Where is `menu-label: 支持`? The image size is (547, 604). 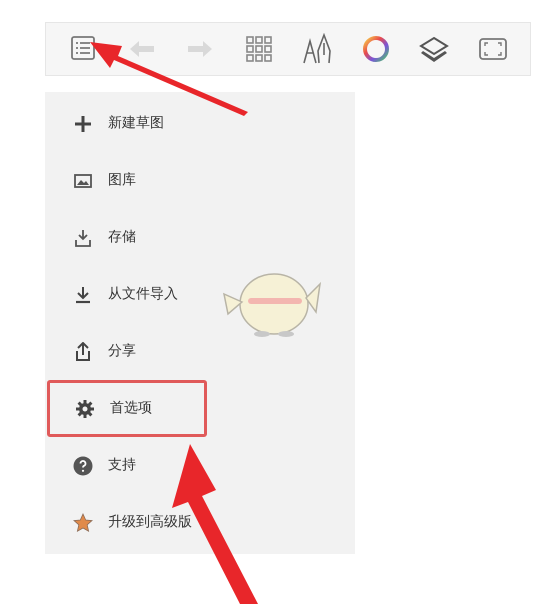
menu-label: 支持 is located at coordinates (122, 465).